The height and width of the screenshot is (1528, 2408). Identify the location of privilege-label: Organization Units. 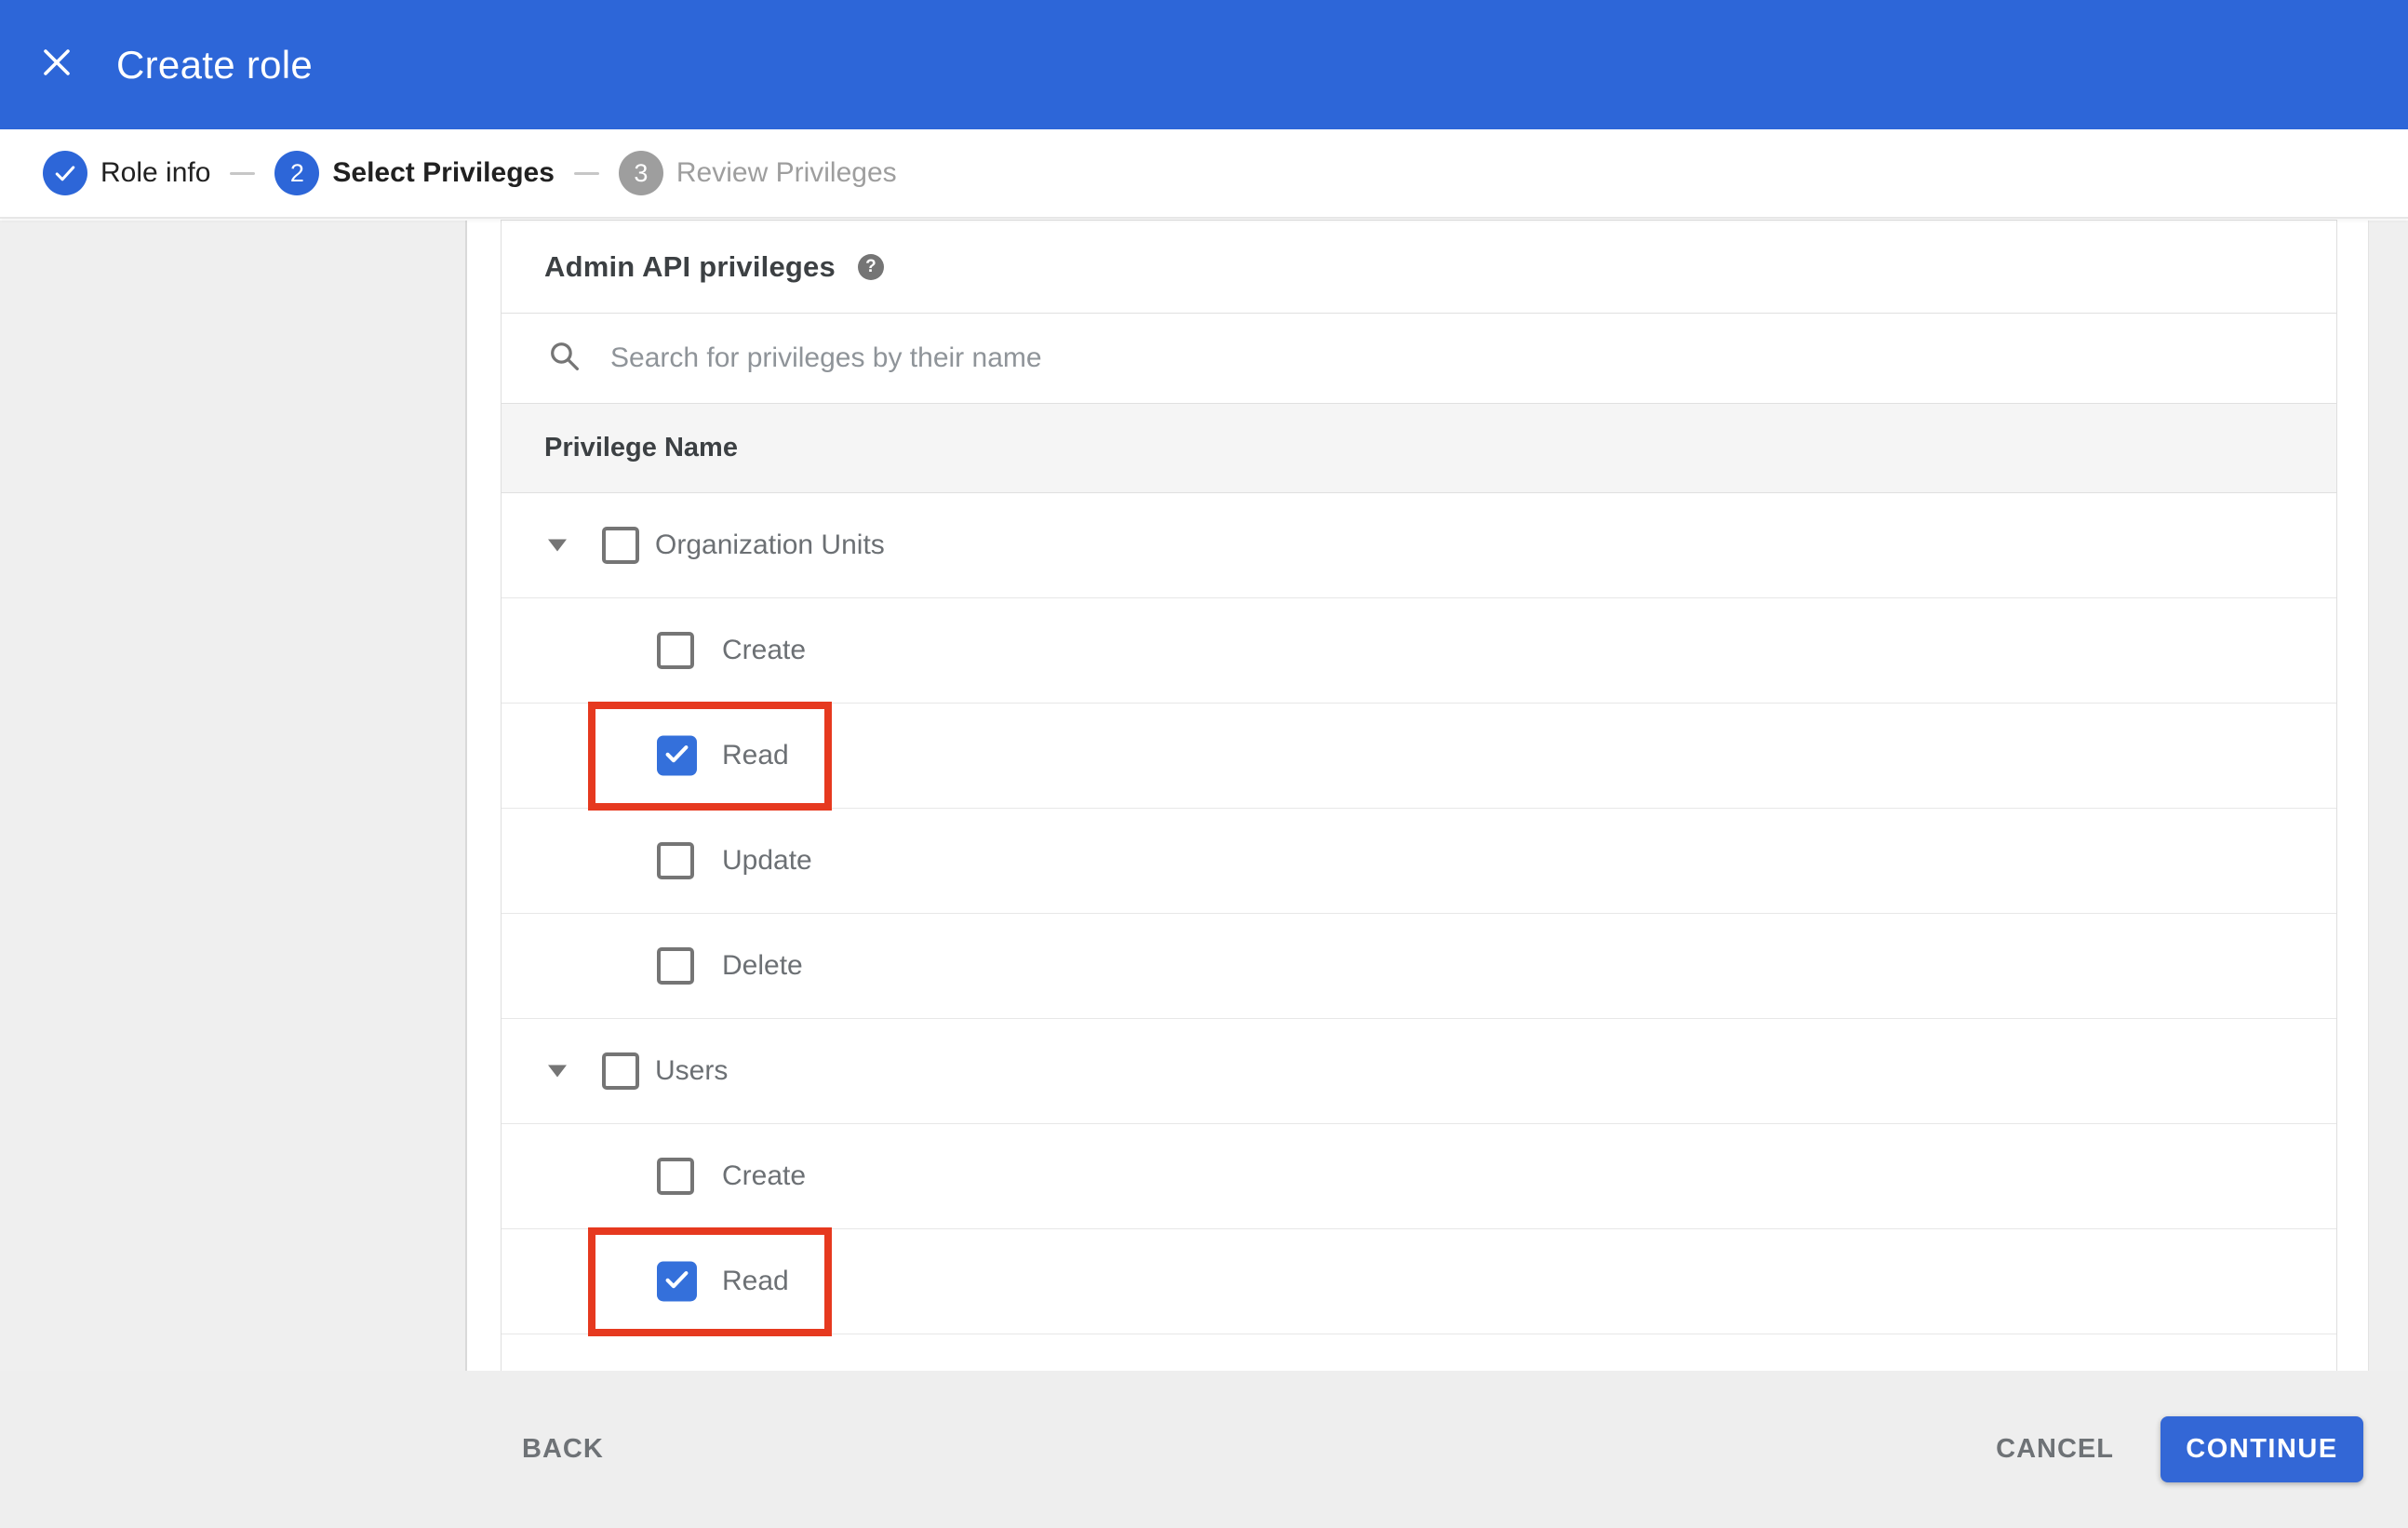
(770, 544).